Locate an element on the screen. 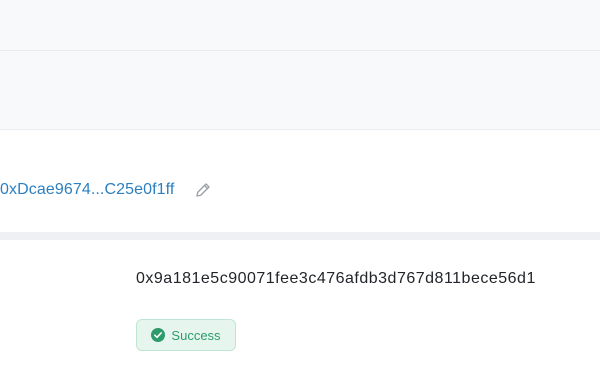  sub-header-divider is located at coordinates (300, 129).